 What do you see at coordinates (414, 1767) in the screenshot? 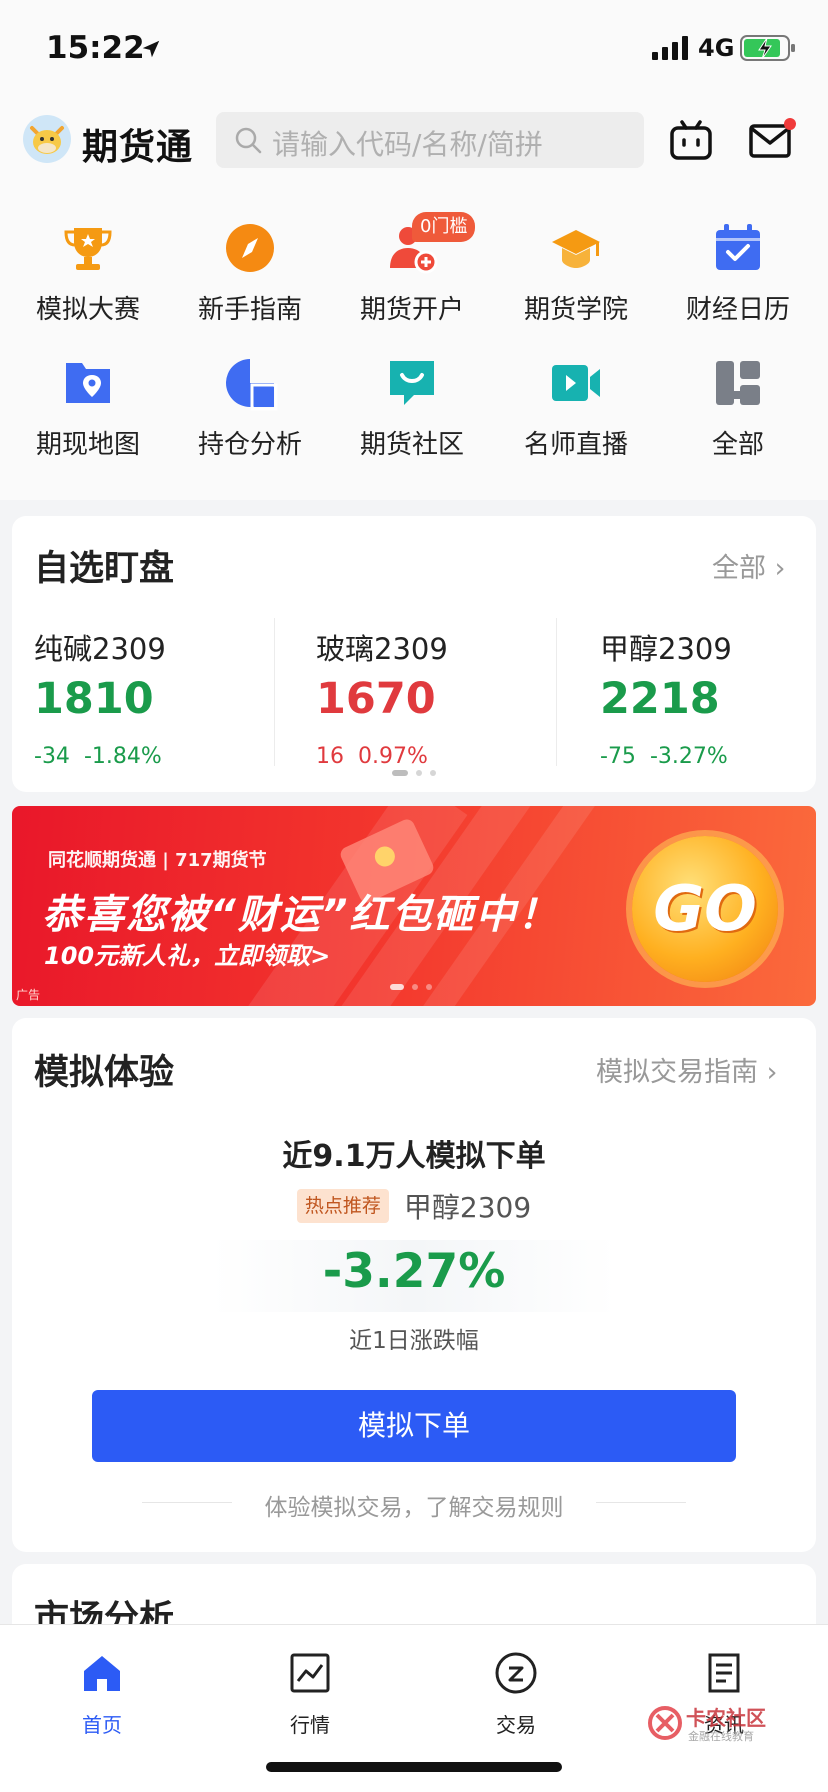
I see `home-indicator` at bounding box center [414, 1767].